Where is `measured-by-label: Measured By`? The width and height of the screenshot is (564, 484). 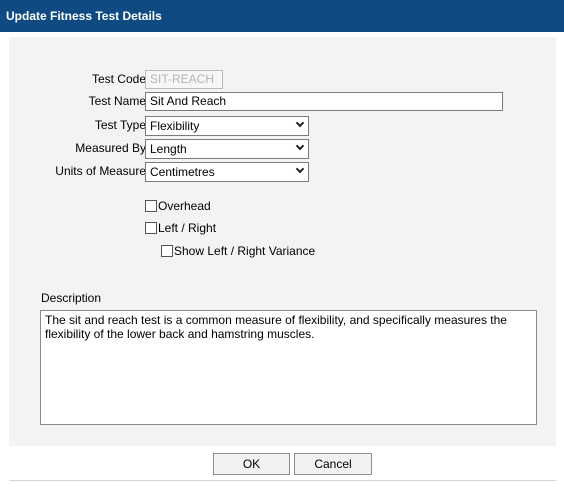
measured-by-label: Measured By is located at coordinates (110, 148).